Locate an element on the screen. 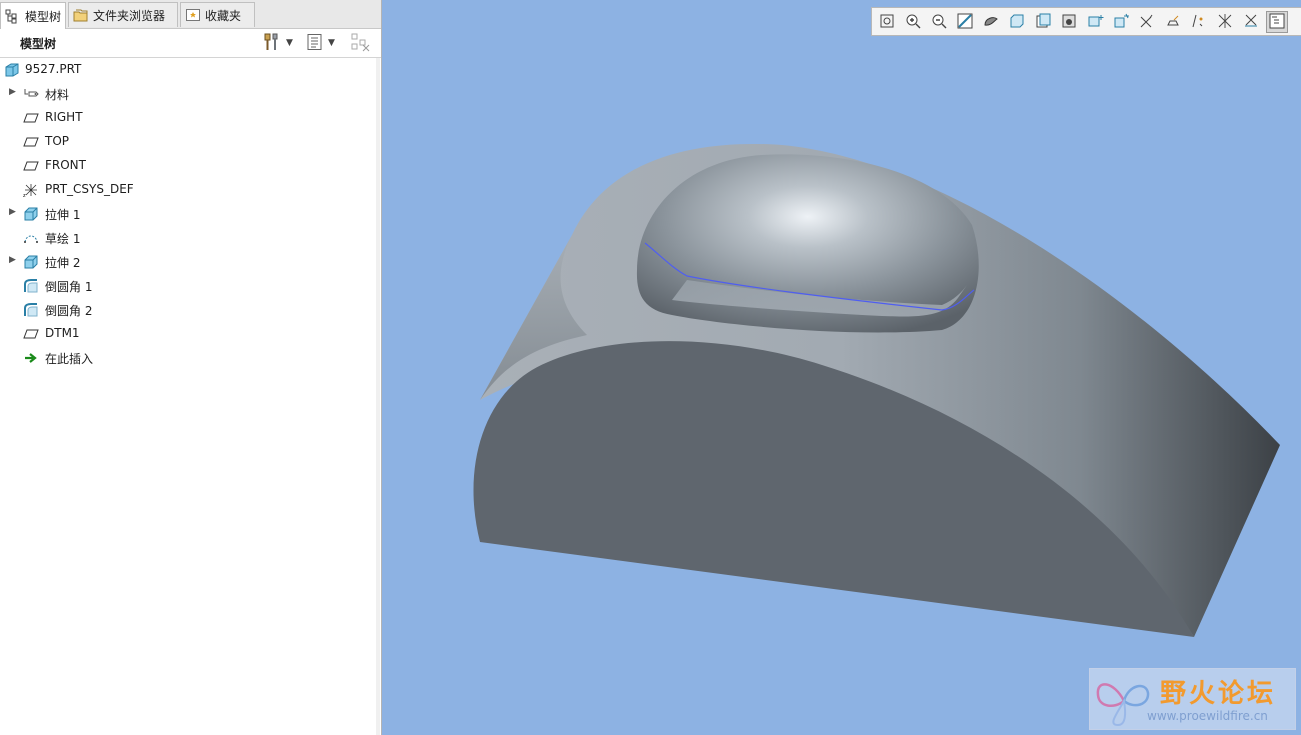 This screenshot has height=735, width=1301. axis-display-button is located at coordinates (1173, 22).